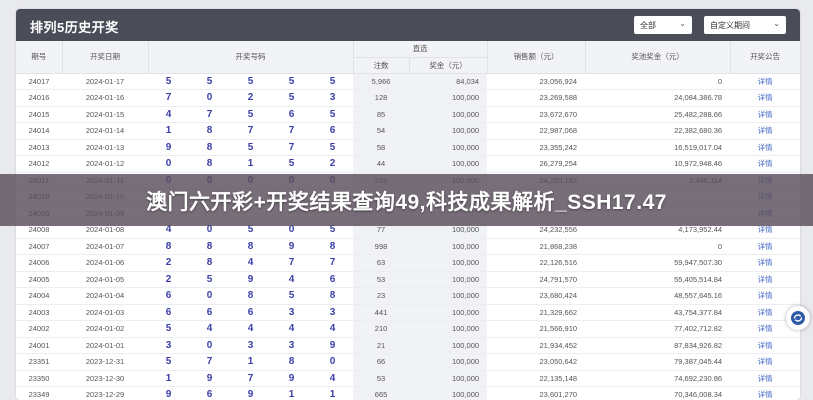  I want to click on sales-cell: 21,868,238, so click(536, 246).